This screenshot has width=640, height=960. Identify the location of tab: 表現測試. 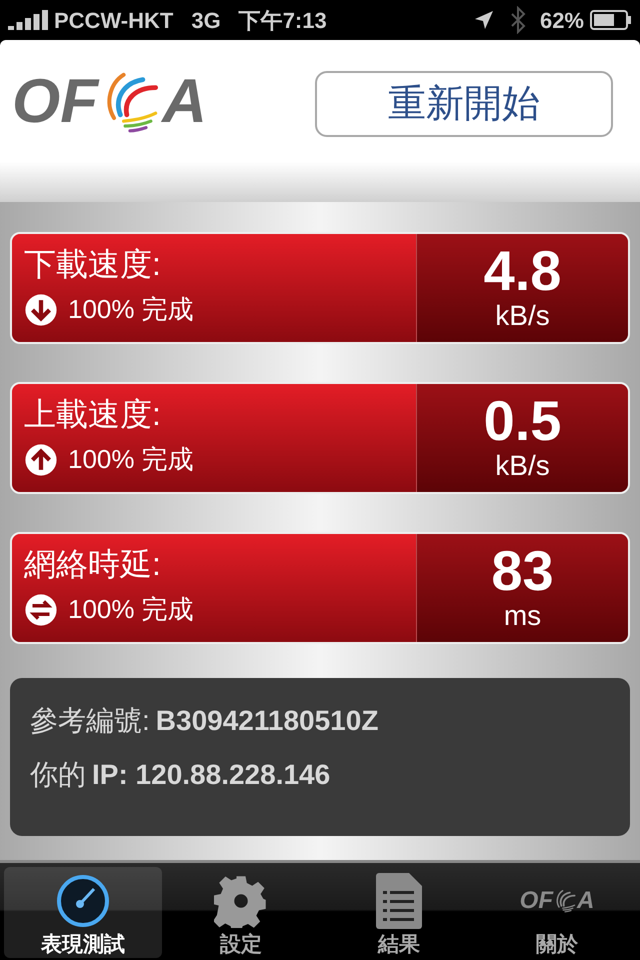
(83, 912).